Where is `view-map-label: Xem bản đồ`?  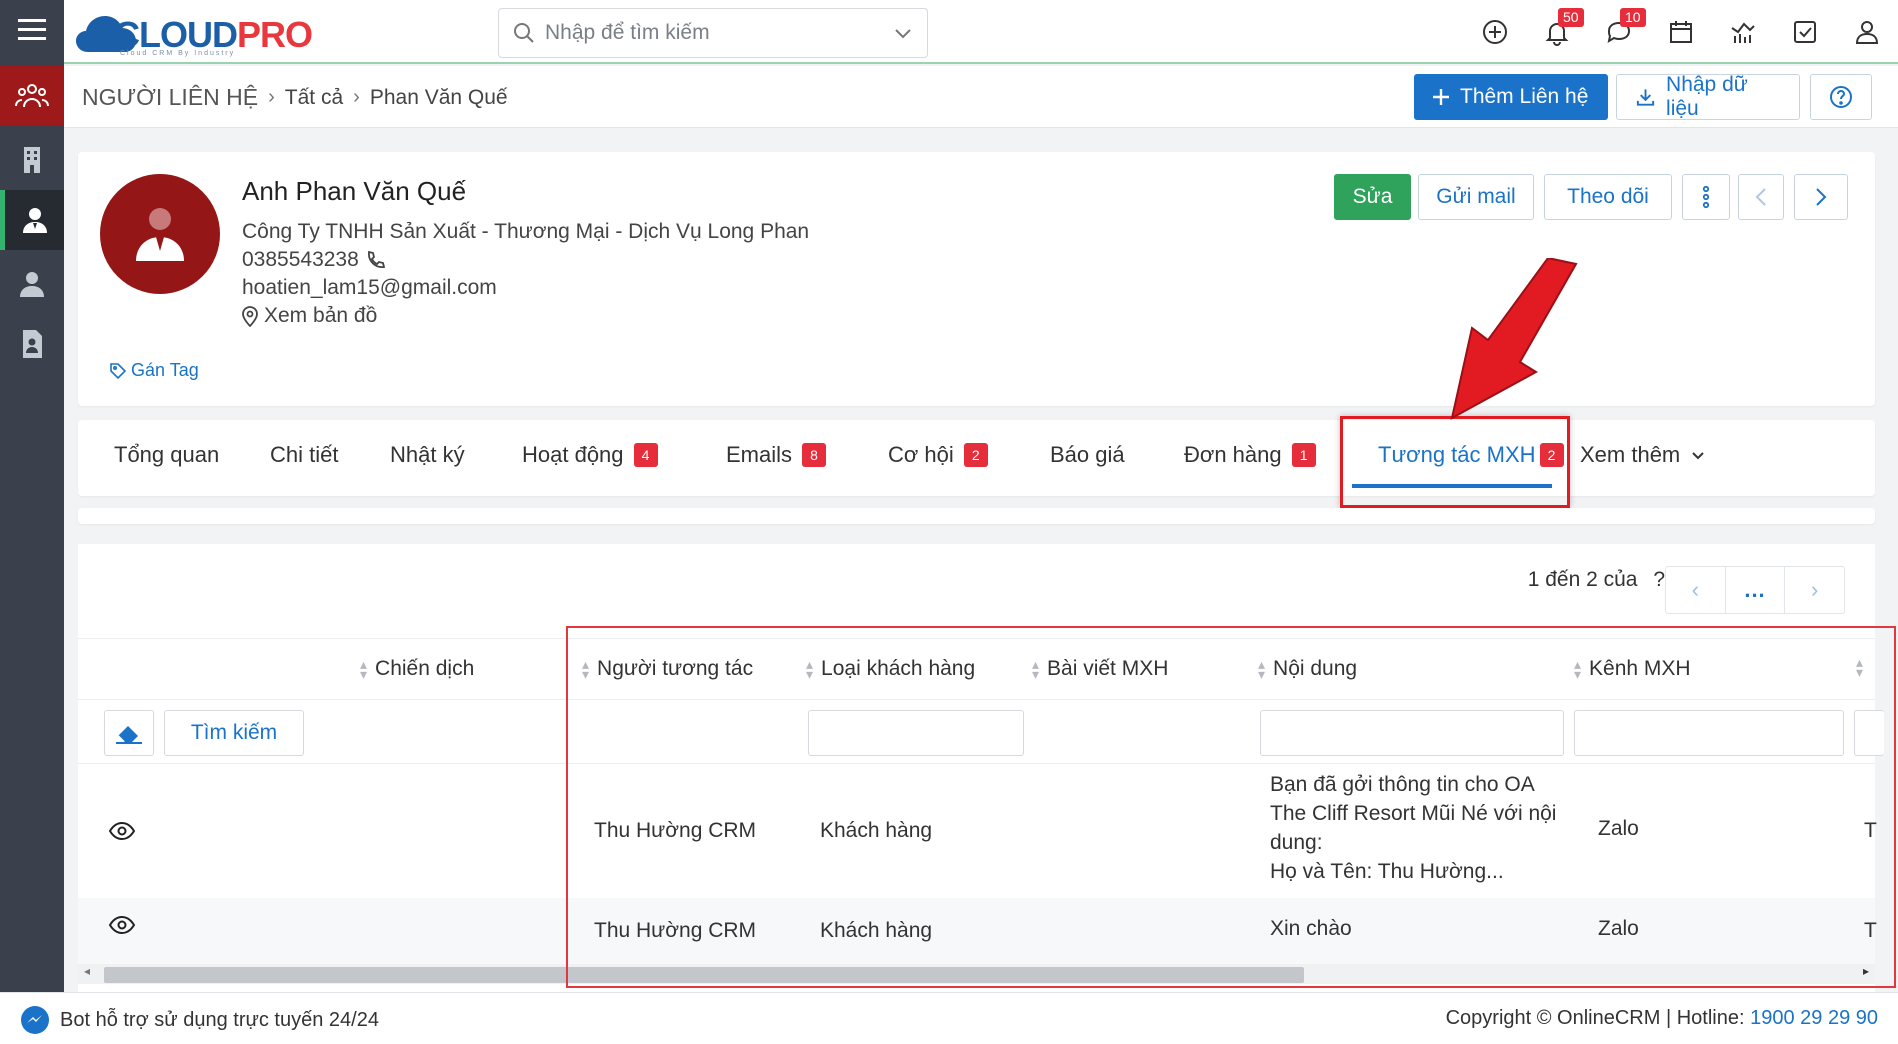 view-map-label: Xem bản đồ is located at coordinates (321, 315).